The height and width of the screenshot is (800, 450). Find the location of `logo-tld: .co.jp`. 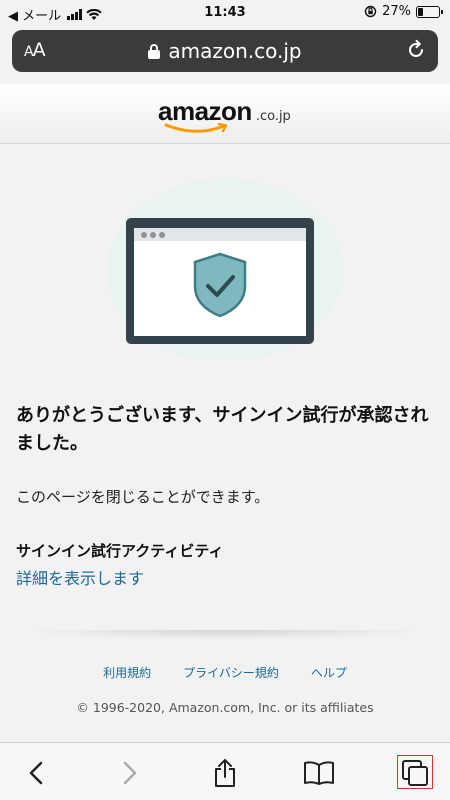

logo-tld: .co.jp is located at coordinates (273, 116).